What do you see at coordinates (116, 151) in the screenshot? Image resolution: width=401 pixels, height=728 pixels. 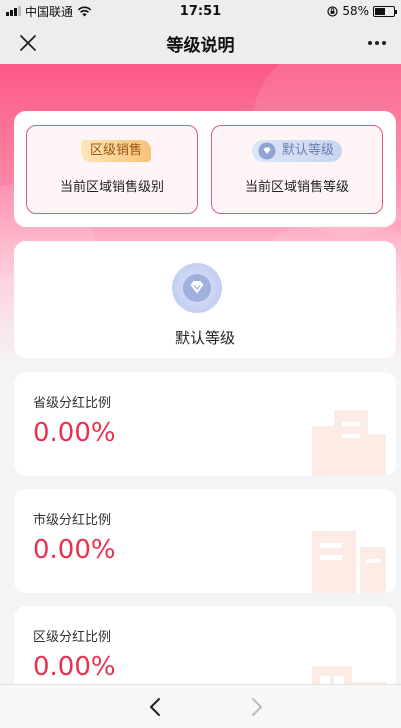 I see `region-sales-tag: 区级销售` at bounding box center [116, 151].